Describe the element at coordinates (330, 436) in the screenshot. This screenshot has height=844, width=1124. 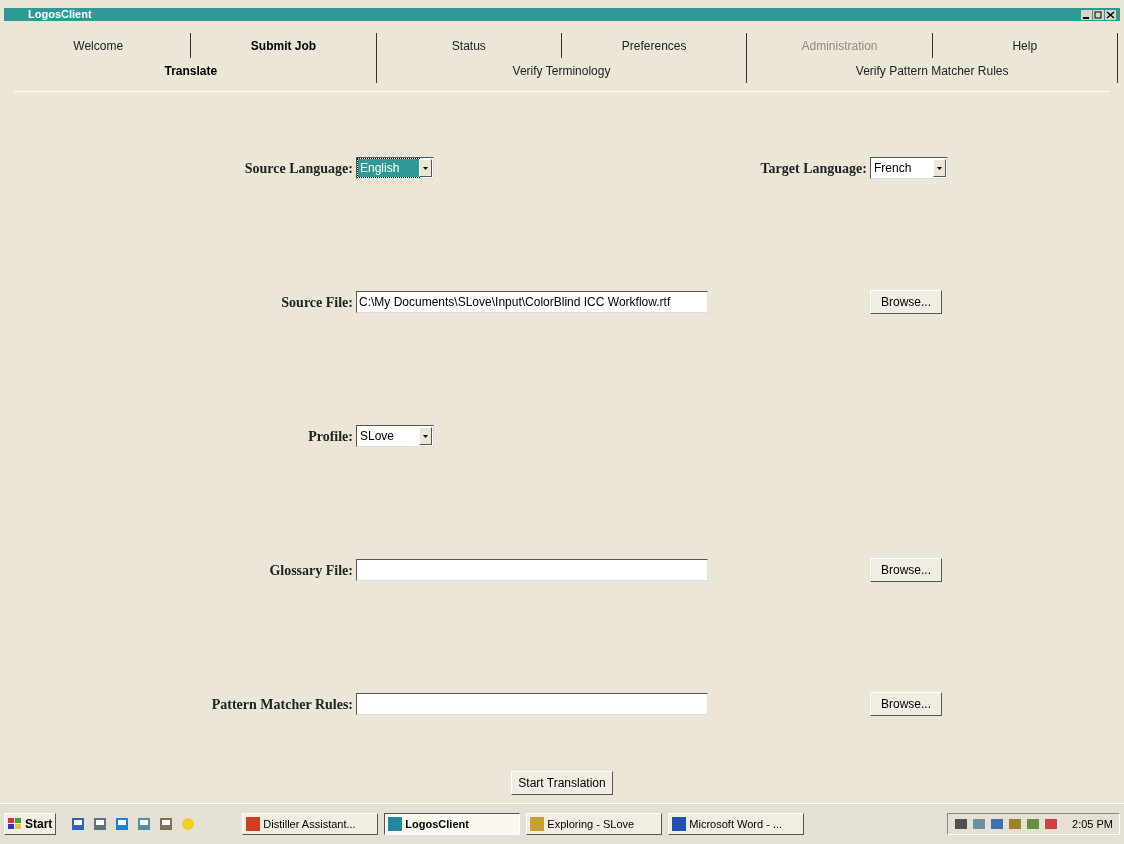
I see `field-label: Profile:` at that location.